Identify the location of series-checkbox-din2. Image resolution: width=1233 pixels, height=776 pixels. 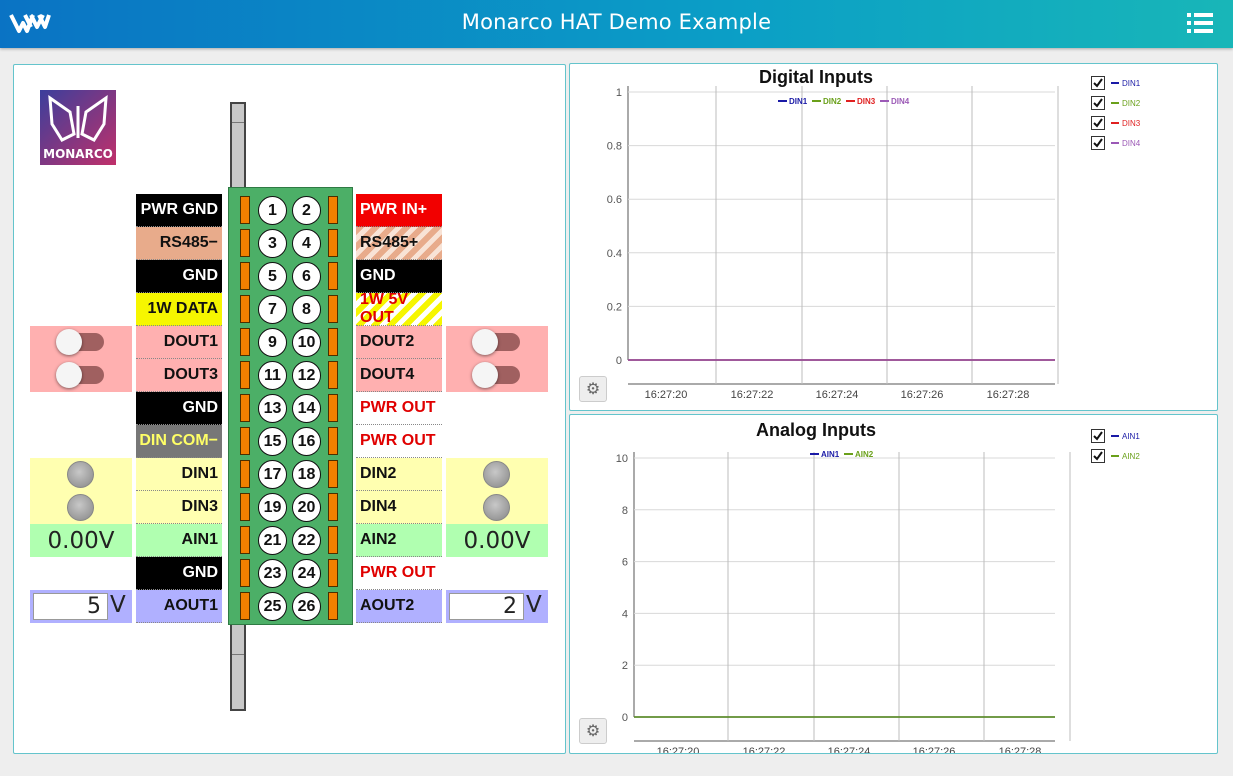
(1098, 103).